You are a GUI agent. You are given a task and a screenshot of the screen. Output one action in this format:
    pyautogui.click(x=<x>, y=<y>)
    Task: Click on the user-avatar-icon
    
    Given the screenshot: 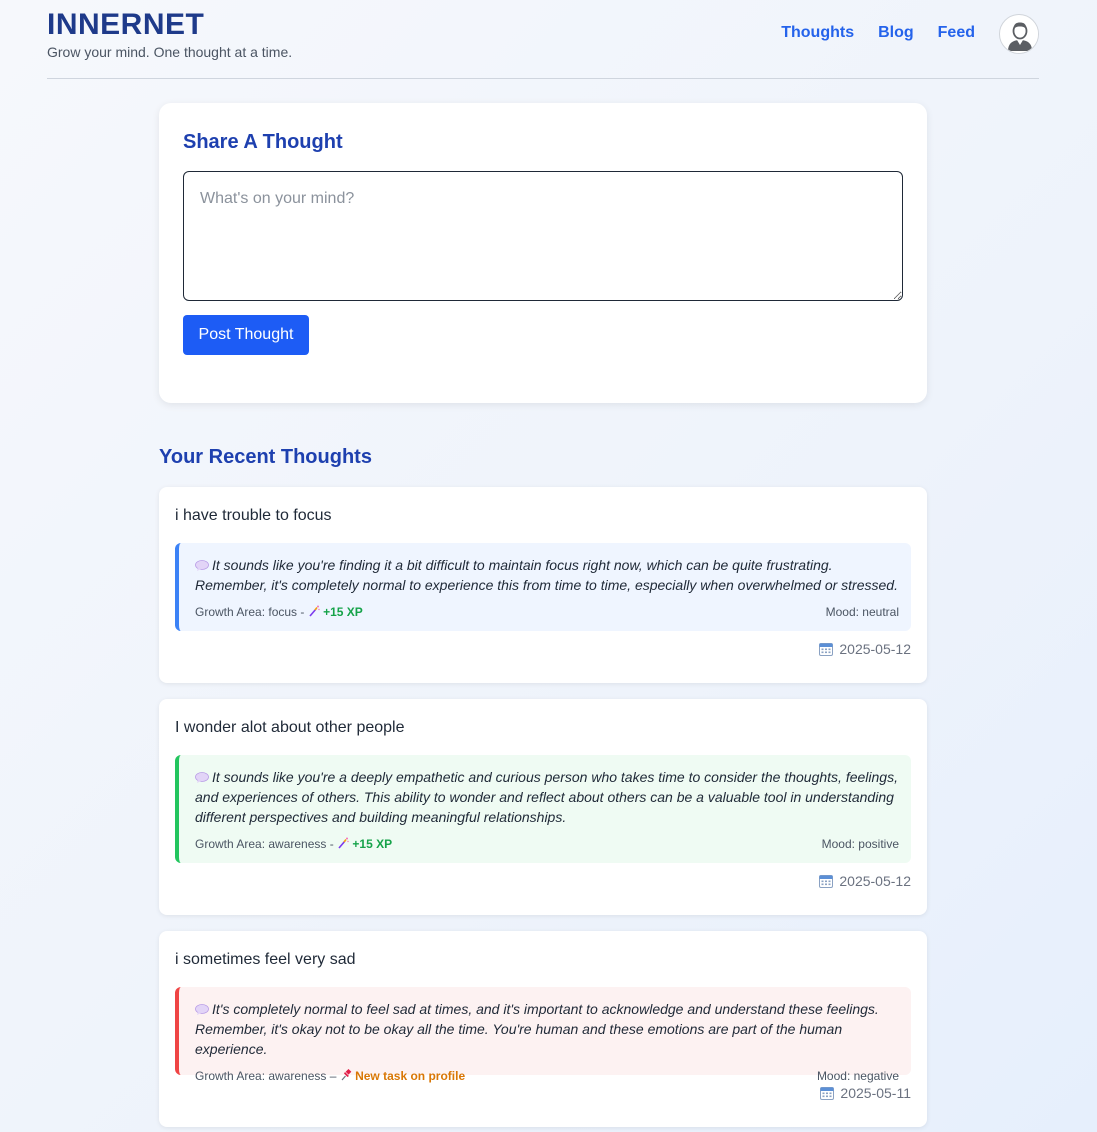 What is the action you would take?
    pyautogui.click(x=1019, y=34)
    